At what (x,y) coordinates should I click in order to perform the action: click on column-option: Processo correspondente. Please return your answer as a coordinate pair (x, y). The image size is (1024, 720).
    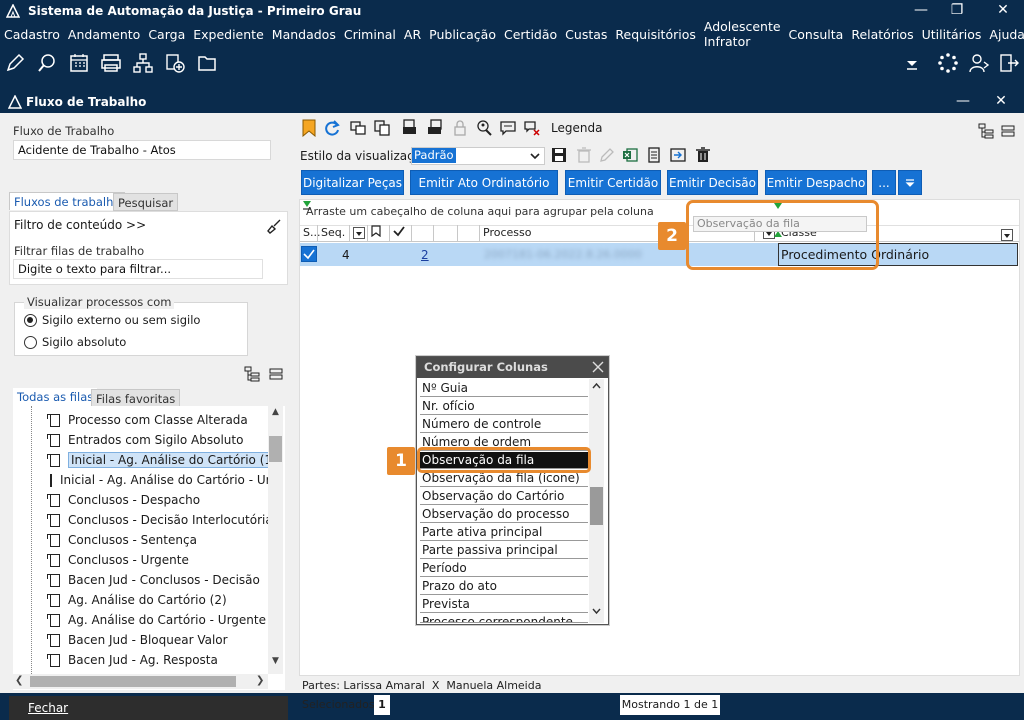
    Looking at the image, I should click on (504, 618).